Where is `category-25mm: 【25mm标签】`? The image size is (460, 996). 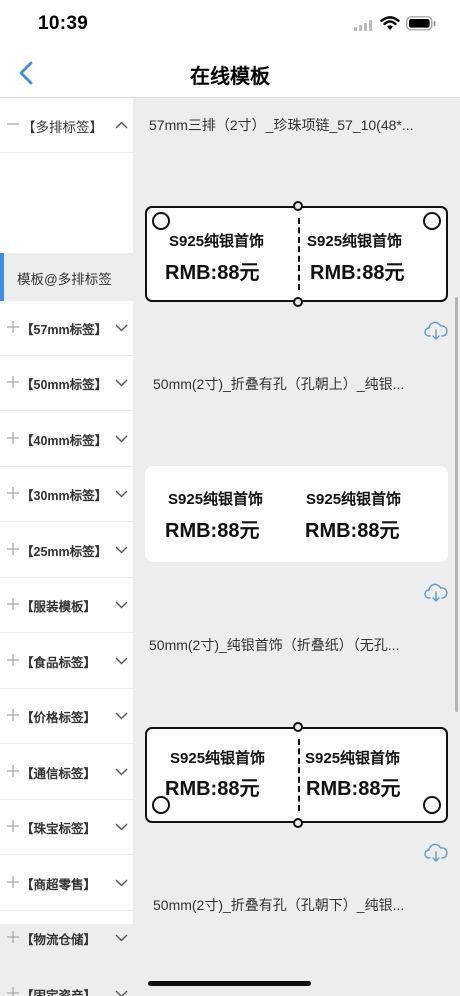
category-25mm: 【25mm标签】 is located at coordinates (66, 550).